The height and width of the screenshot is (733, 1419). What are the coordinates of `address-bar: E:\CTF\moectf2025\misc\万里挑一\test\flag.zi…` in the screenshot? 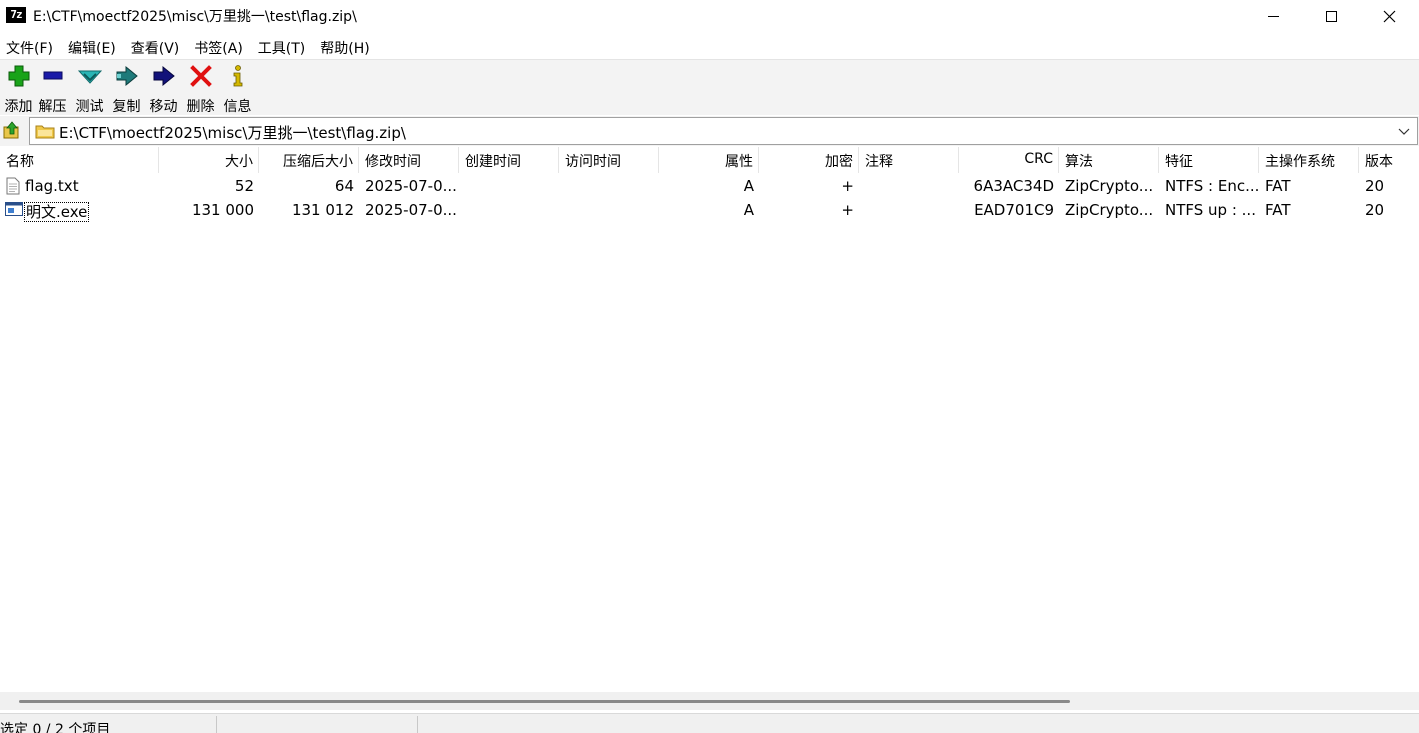 It's located at (723, 131).